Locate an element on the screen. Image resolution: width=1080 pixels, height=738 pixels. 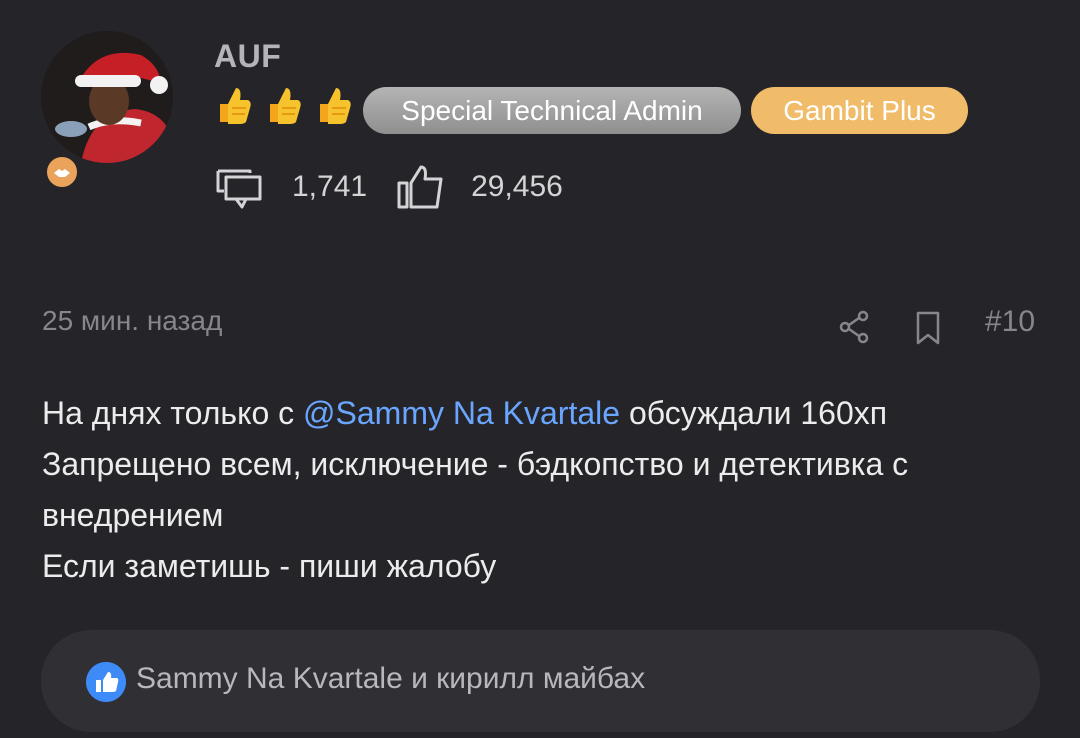
role-badge-plus: Gambit Plus is located at coordinates (859, 110).